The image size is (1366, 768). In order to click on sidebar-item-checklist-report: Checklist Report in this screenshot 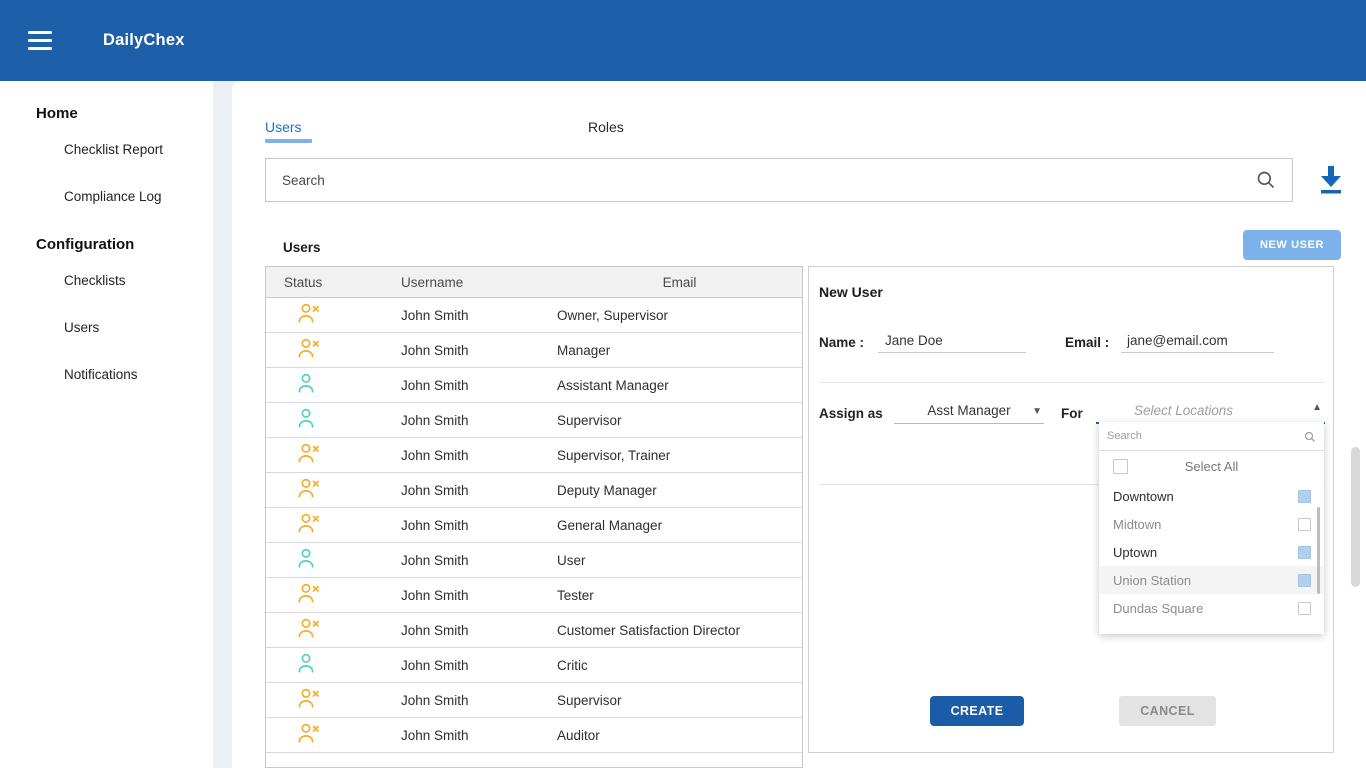, I will do `click(138, 149)`.